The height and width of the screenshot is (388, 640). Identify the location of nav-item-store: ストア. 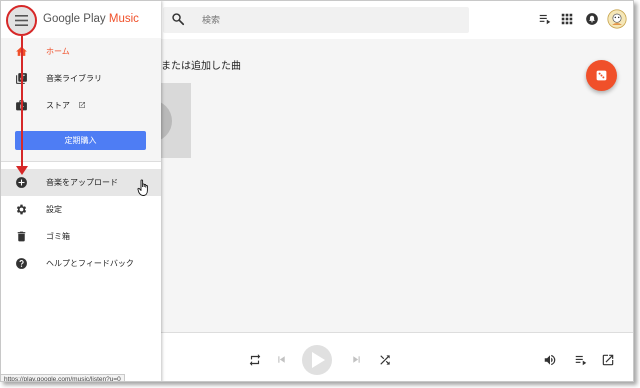
(81, 105).